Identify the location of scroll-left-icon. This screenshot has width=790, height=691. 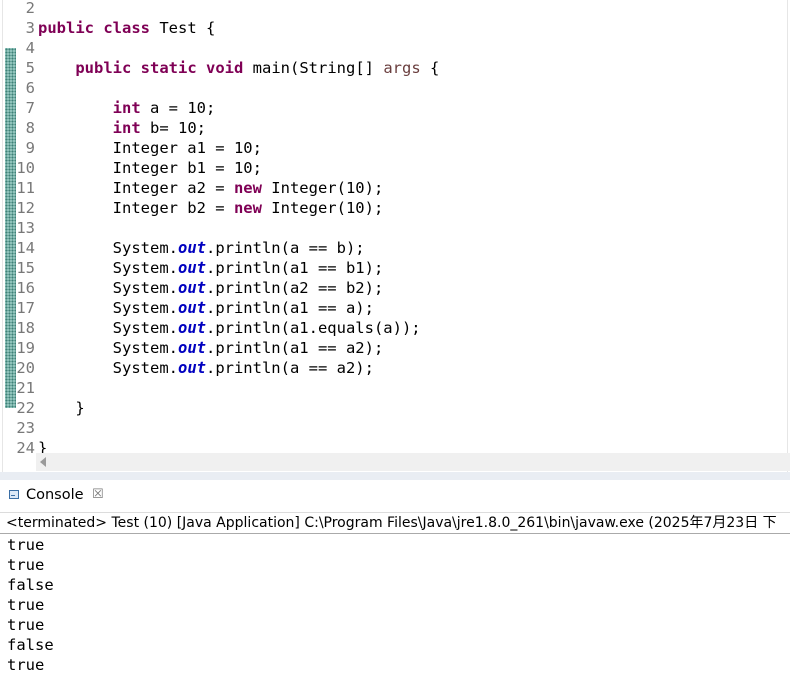
(43, 462).